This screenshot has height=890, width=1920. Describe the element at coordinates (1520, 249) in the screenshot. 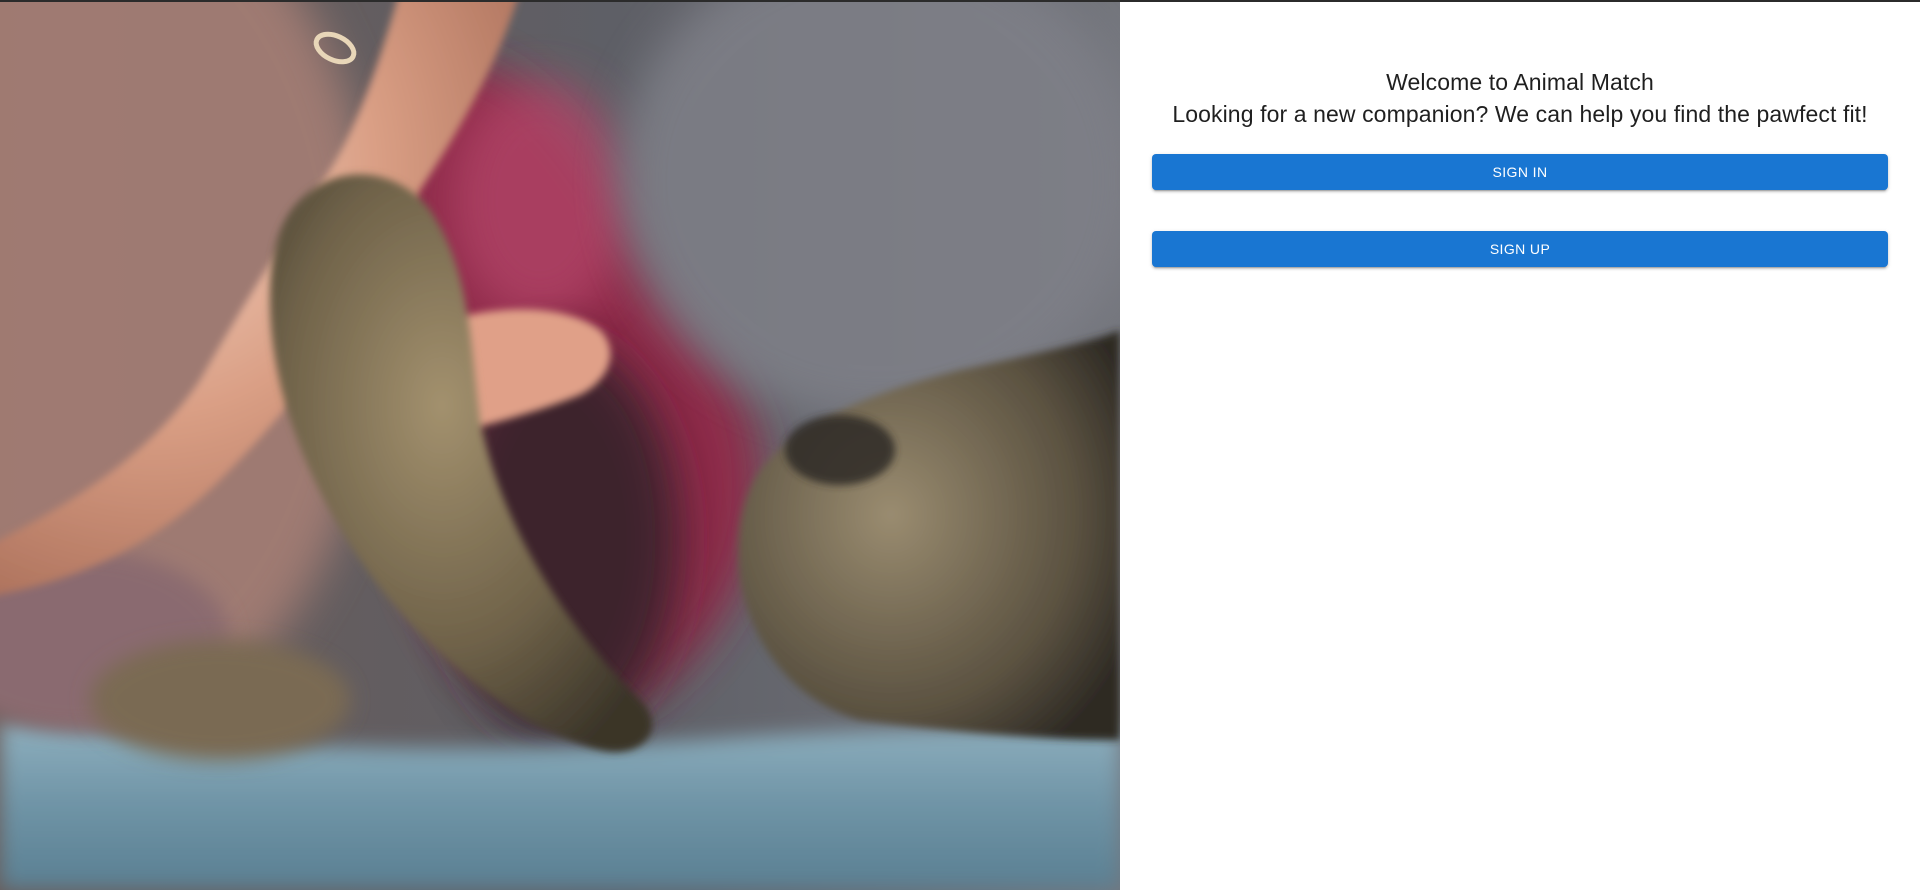

I see `sign-up-button: SIGN UP` at that location.